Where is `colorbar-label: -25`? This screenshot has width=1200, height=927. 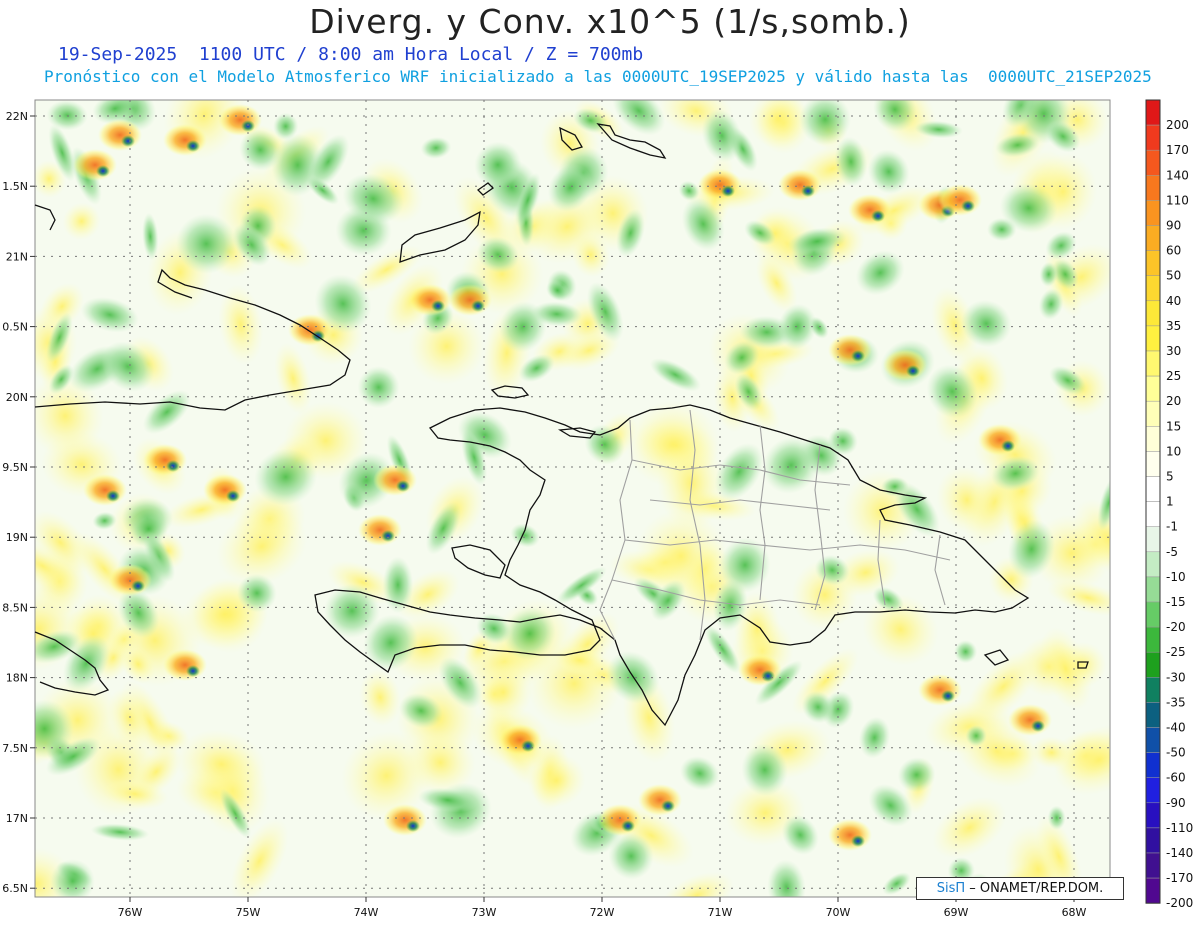 colorbar-label: -25 is located at coordinates (1176, 652).